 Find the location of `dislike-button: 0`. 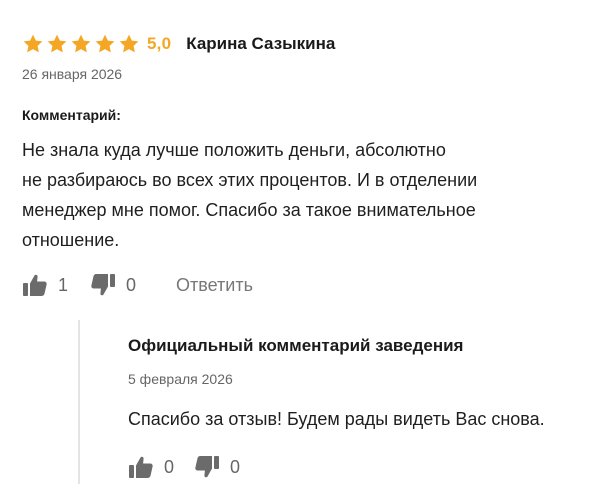

dislike-button: 0 is located at coordinates (113, 285).